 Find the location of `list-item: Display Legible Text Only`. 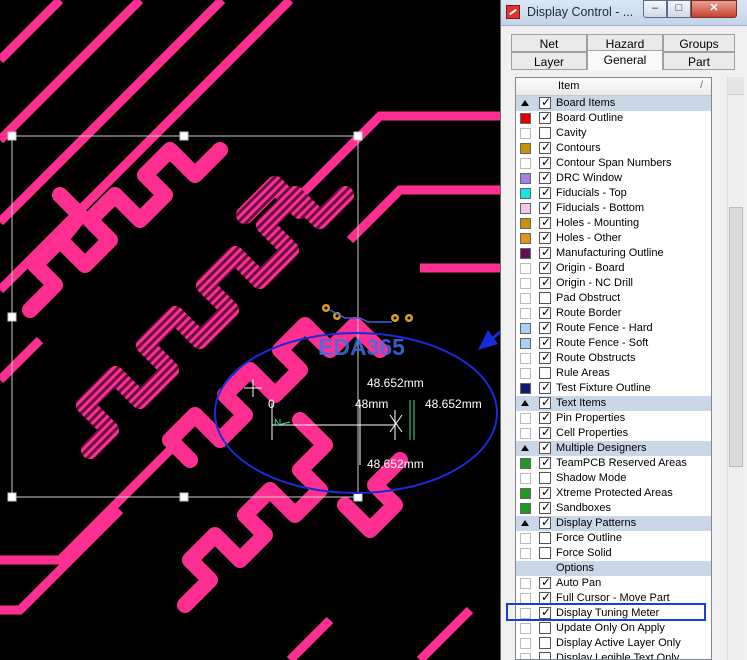

list-item: Display Legible Text Only is located at coordinates (613, 655).